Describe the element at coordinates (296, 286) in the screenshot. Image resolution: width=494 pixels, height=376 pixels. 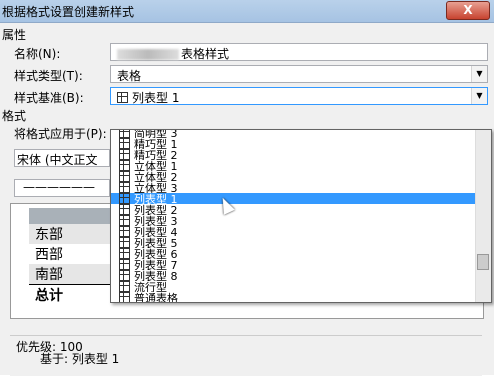
I see `list-item: 流行型` at that location.